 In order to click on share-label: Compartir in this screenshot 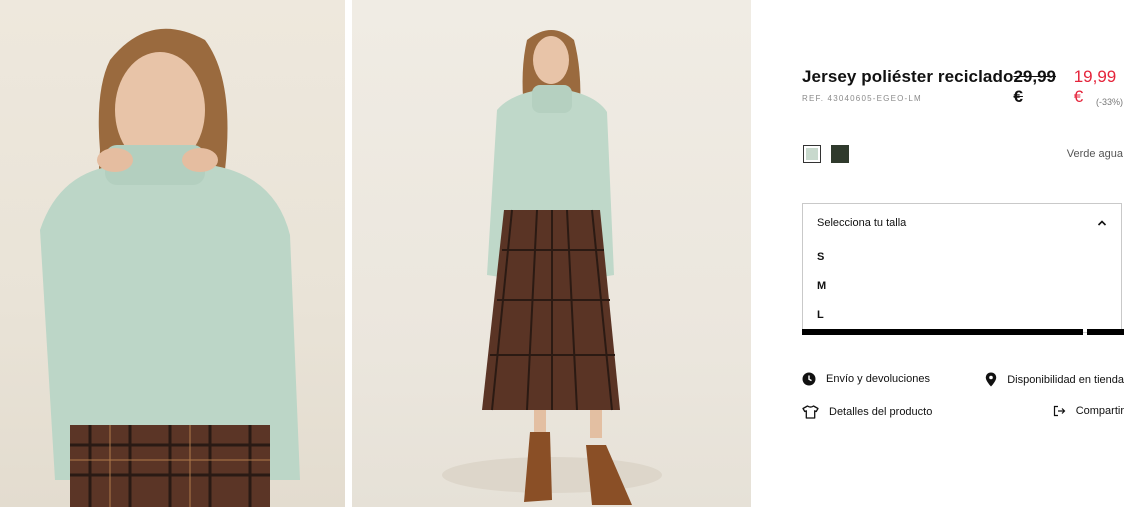, I will do `click(1099, 411)`.